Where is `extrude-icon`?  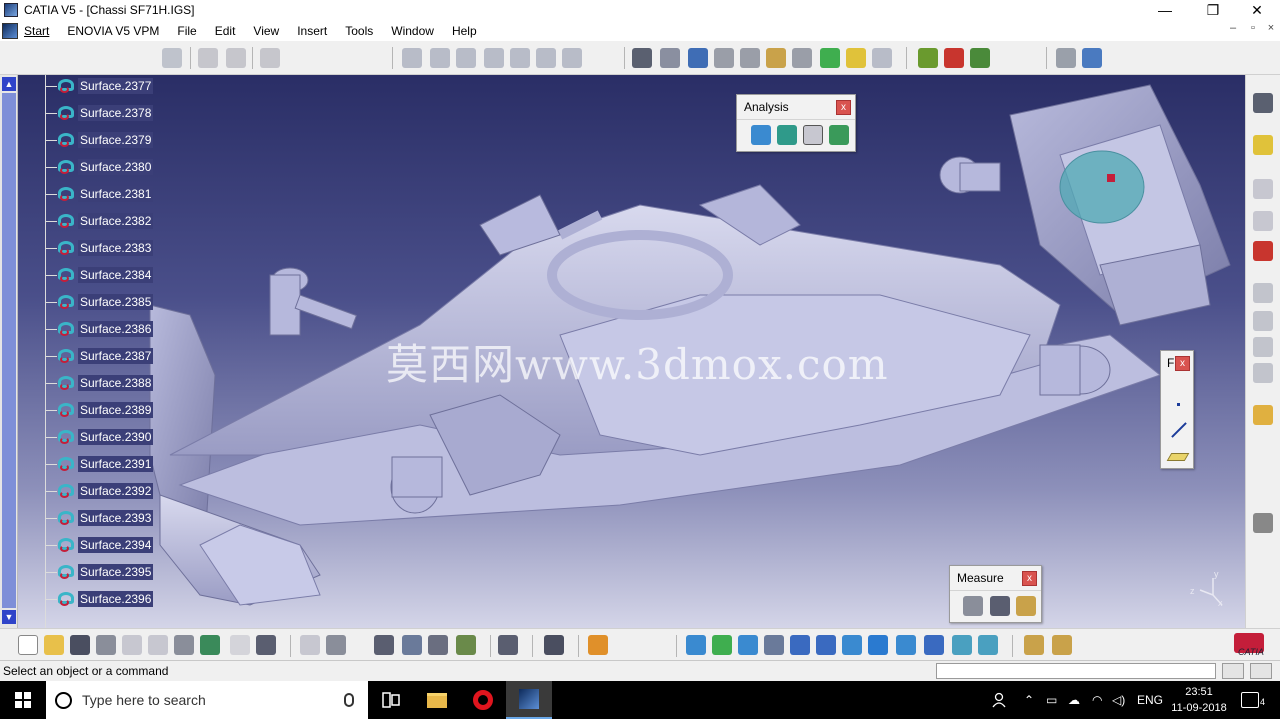
extrude-icon is located at coordinates (412, 58).